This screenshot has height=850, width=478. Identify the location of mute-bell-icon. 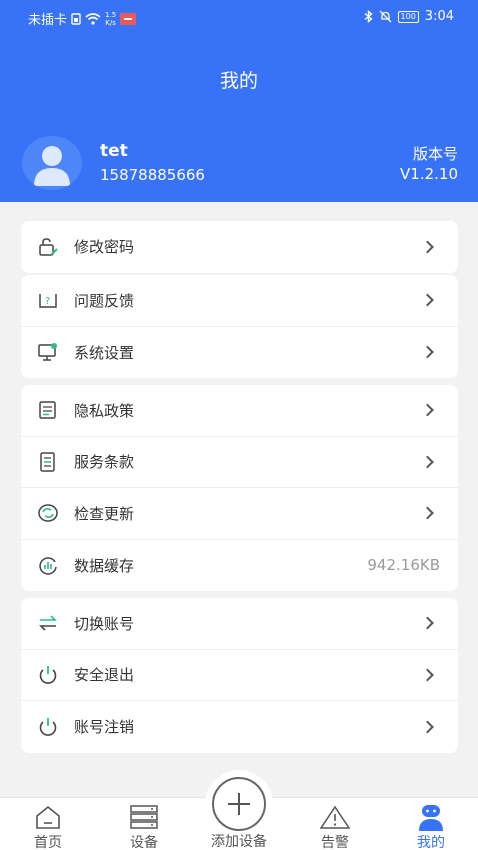
(385, 16).